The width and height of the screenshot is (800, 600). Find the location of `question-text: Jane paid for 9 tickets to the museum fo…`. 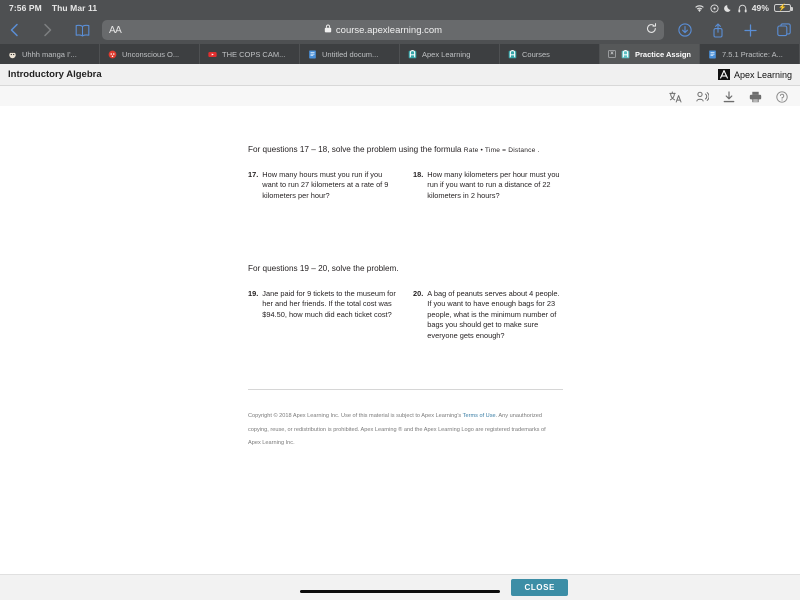

question-text: Jane paid for 9 tickets to the museum fo… is located at coordinates (329, 303).